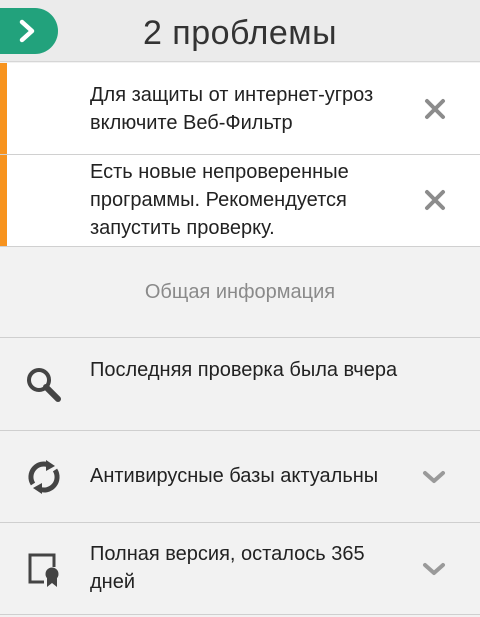 This screenshot has width=480, height=617. I want to click on last-scan-row: Последняя проверка была вчера, so click(240, 385).